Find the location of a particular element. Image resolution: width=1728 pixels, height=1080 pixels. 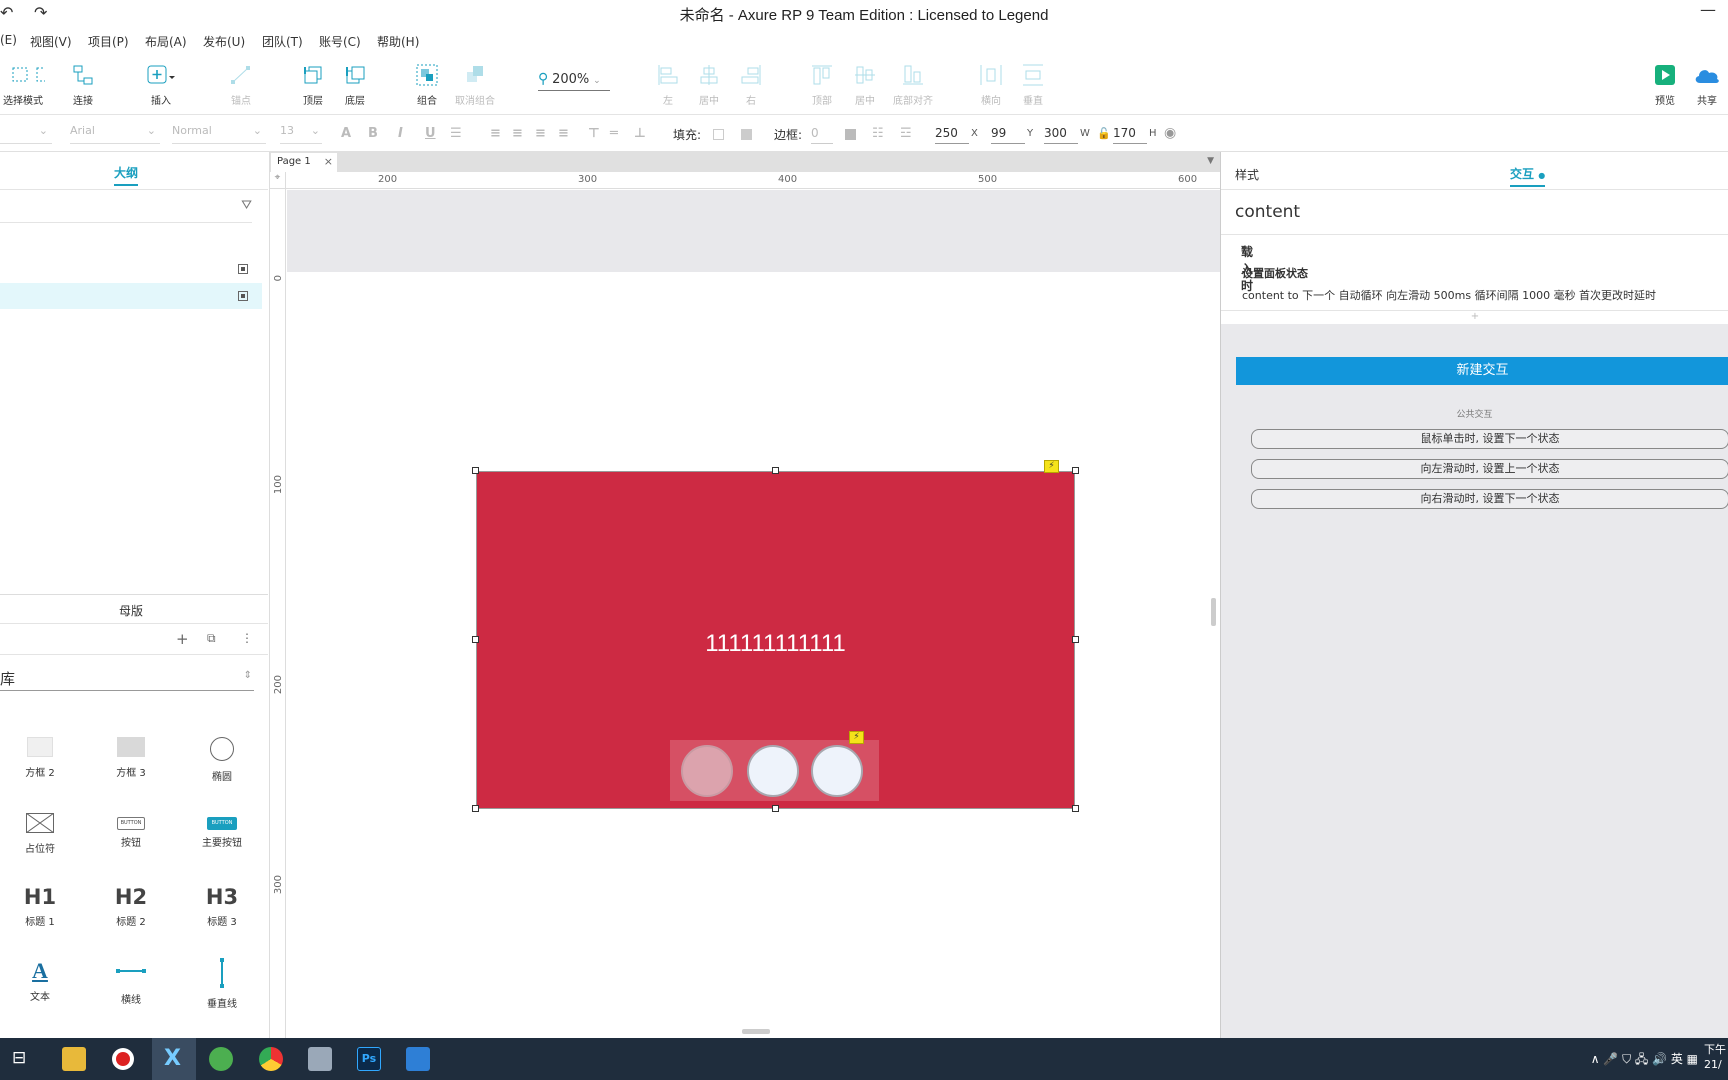

menu-help: 帮助(H) is located at coordinates (398, 41).